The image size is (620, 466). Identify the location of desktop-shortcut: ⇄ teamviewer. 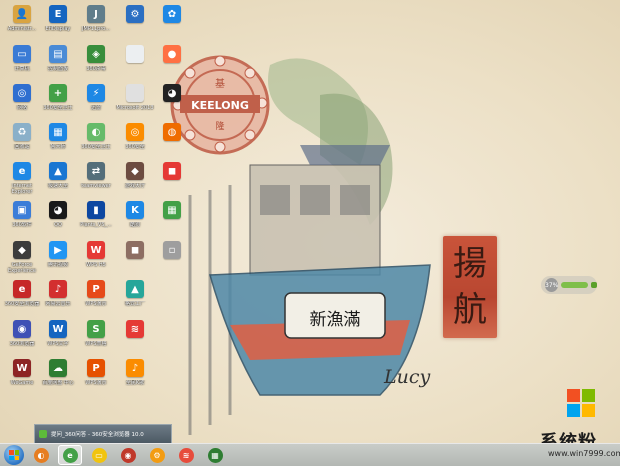
(96, 180).